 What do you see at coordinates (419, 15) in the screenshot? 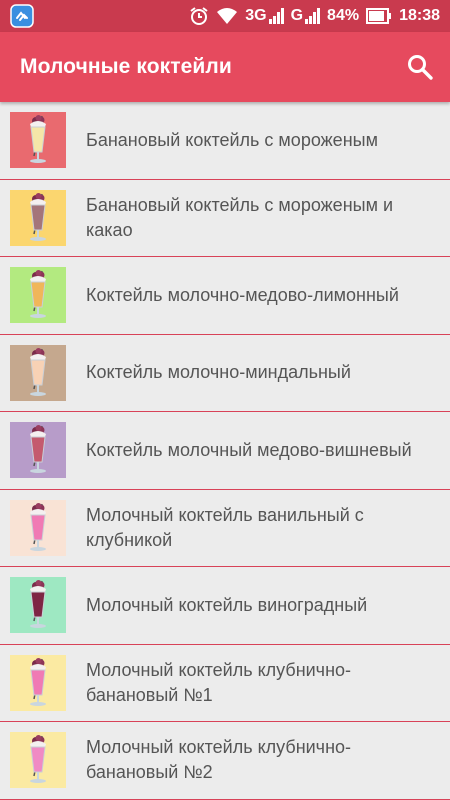
I see `clock: 18:38` at bounding box center [419, 15].